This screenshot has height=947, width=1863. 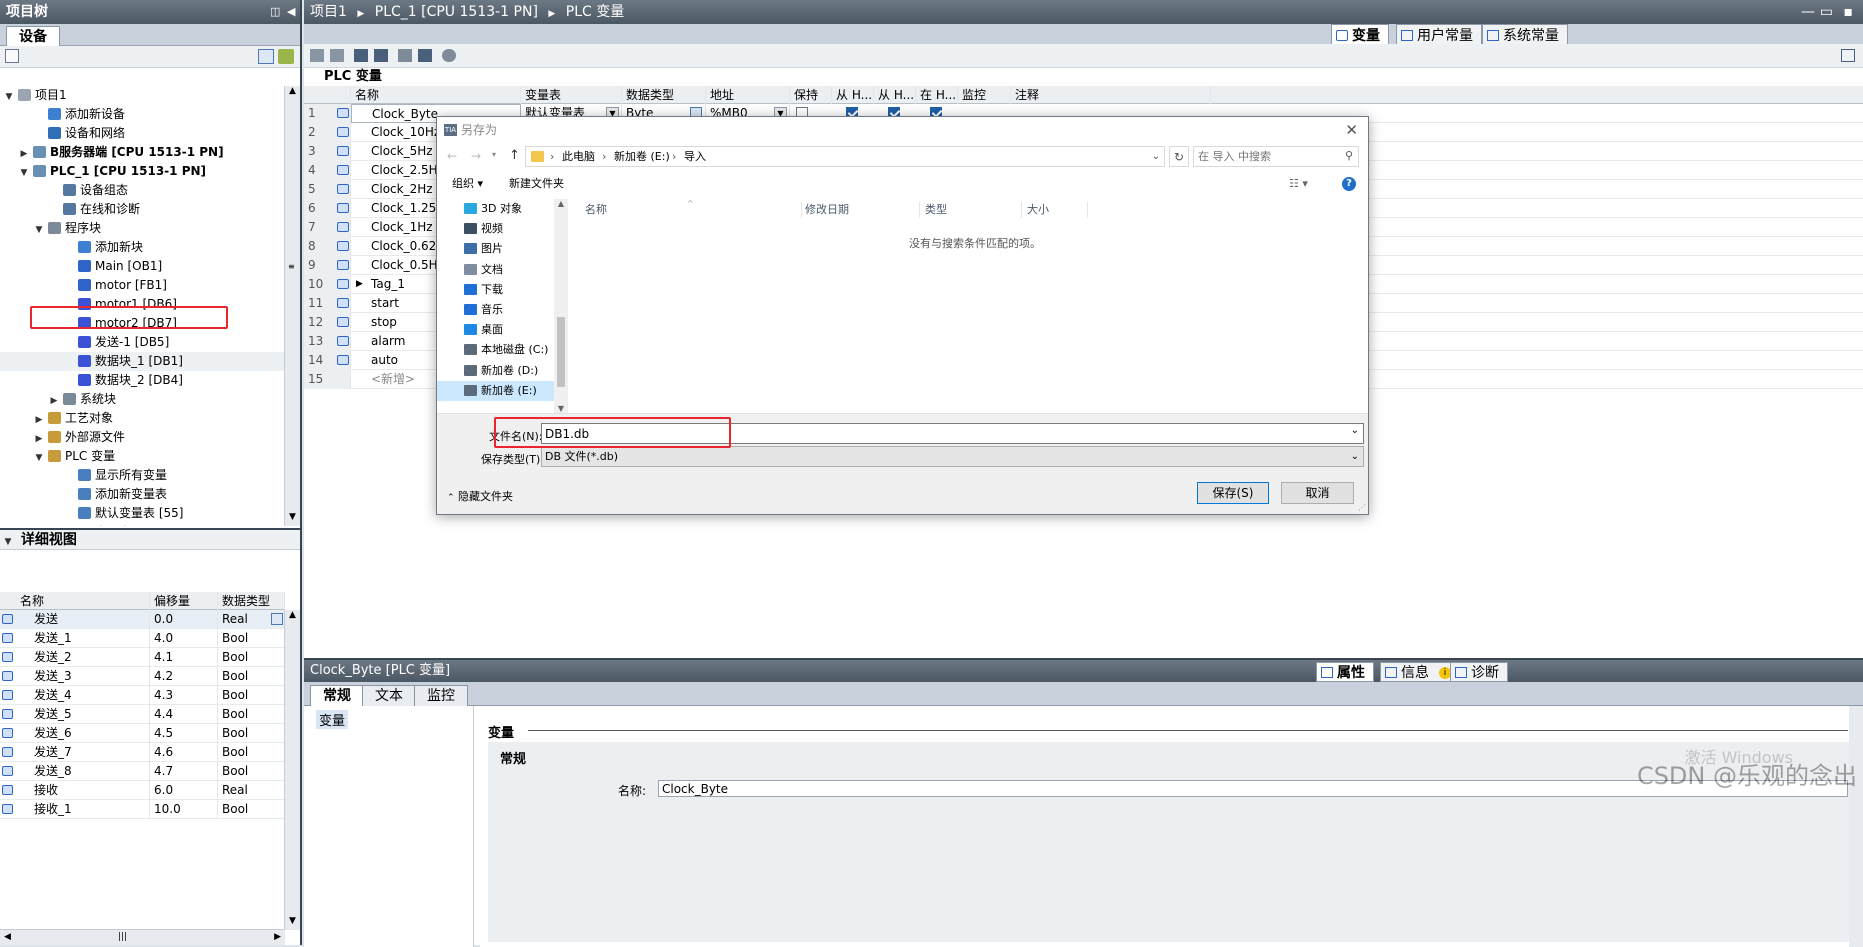 I want to click on breadcrumb-project: 项目1, so click(x=328, y=12).